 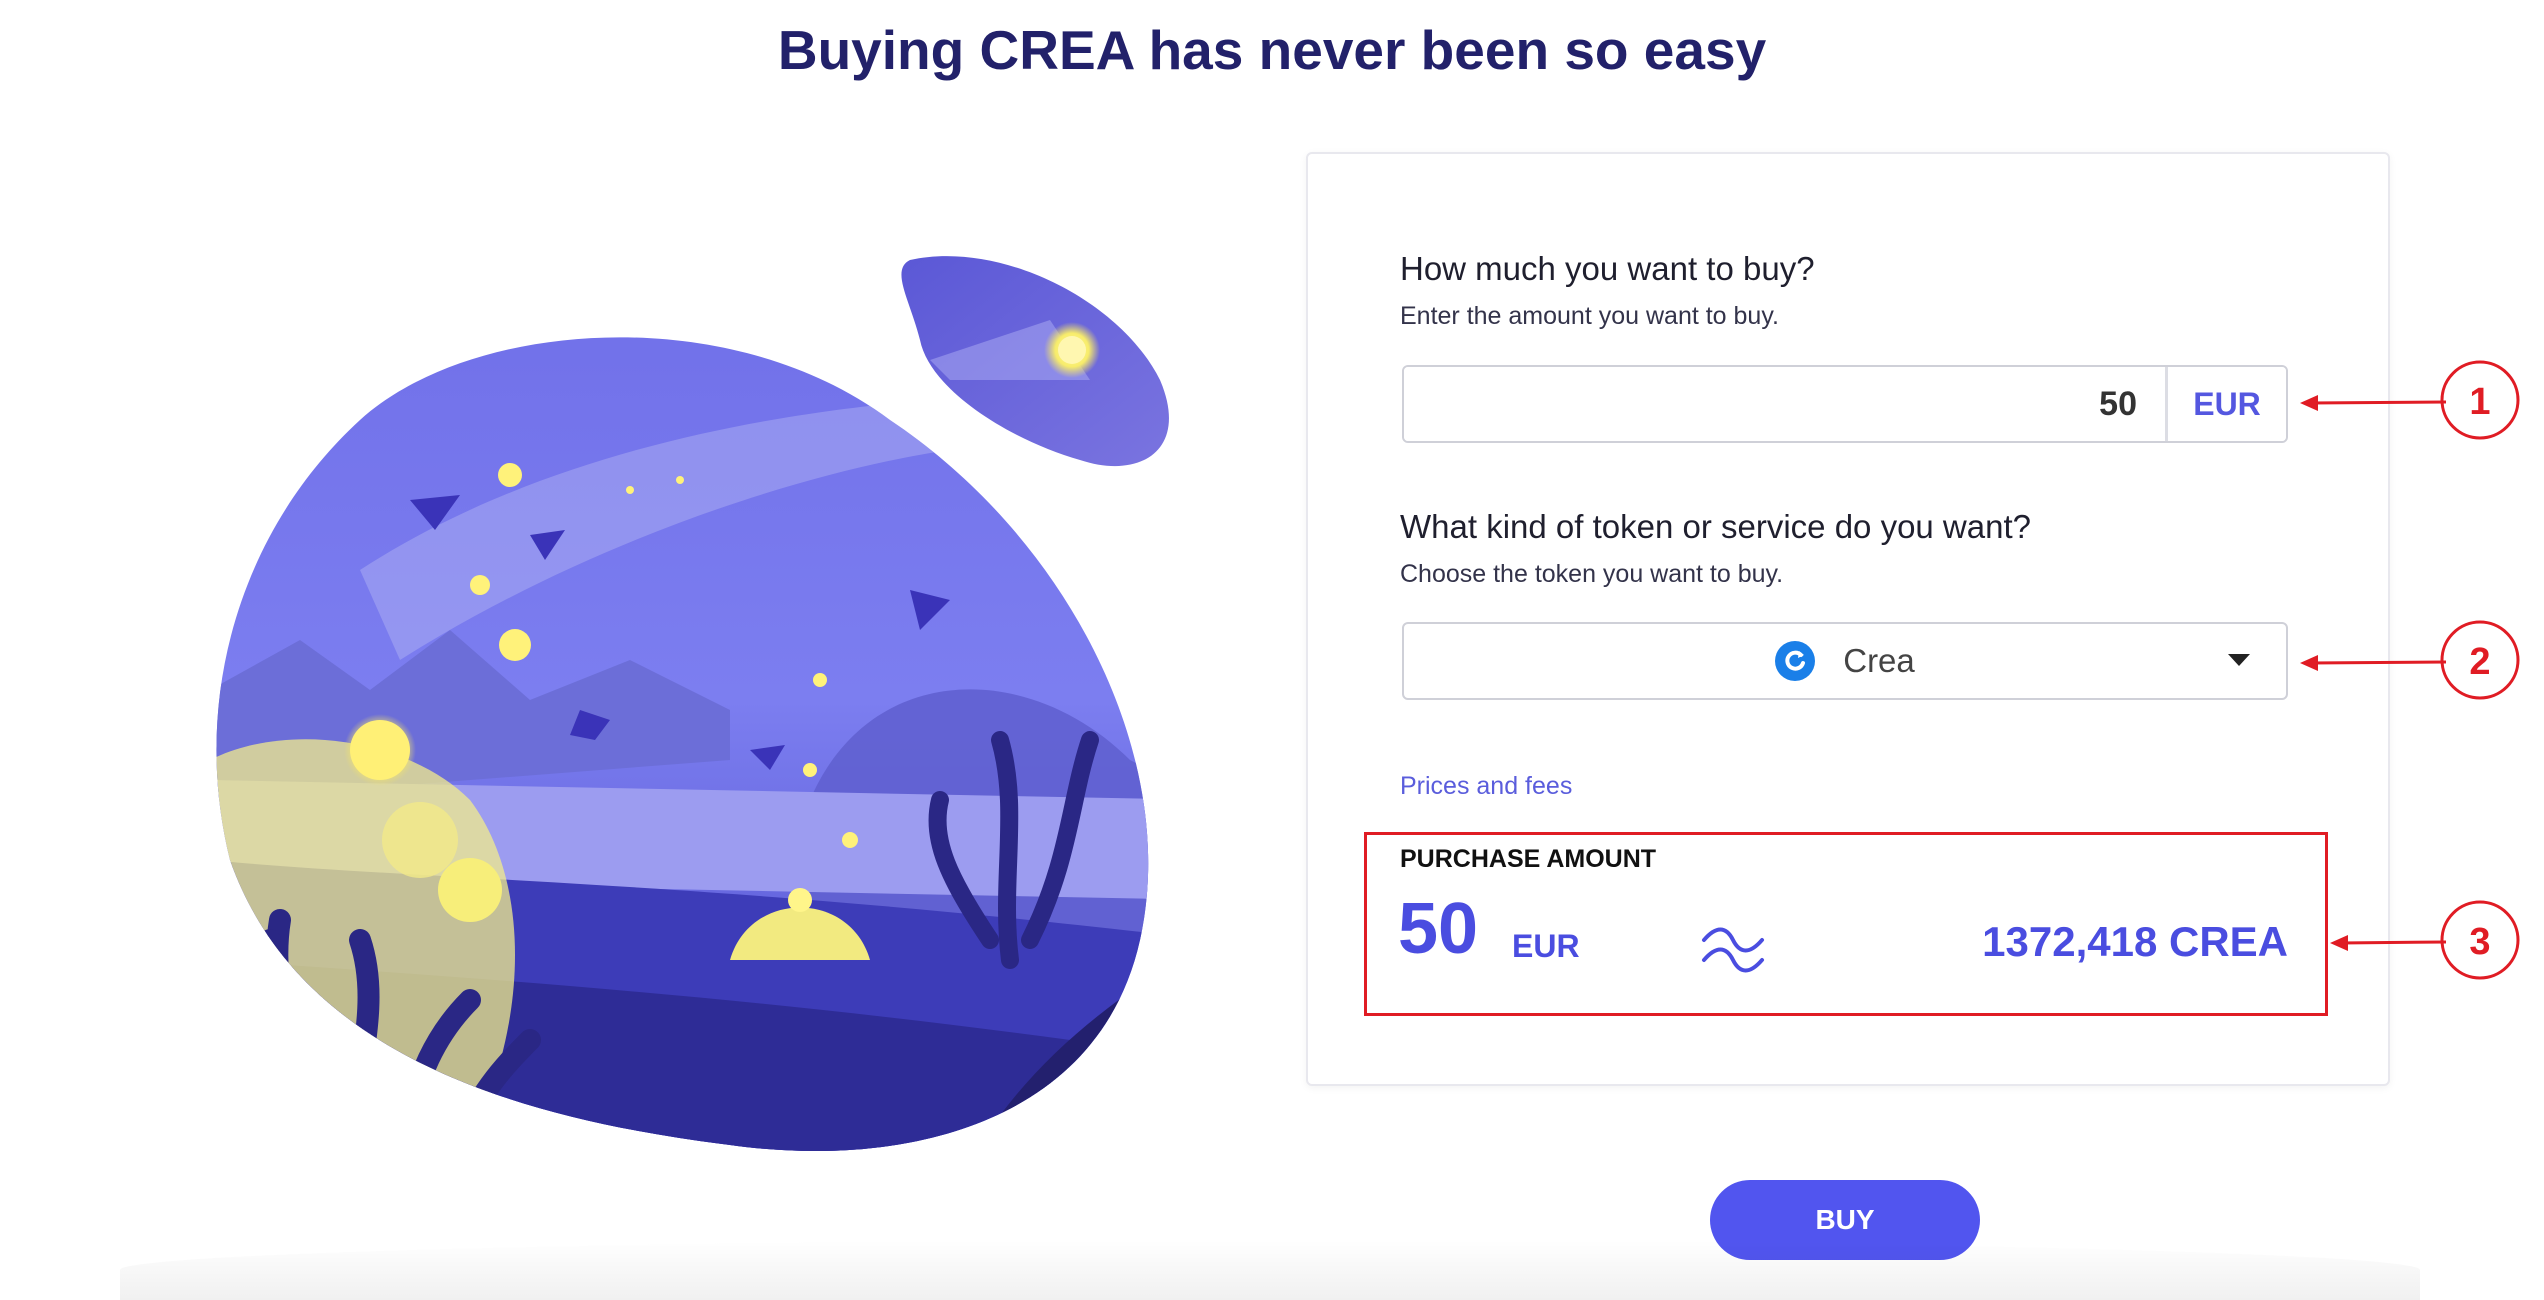 What do you see at coordinates (2410, 670) in the screenshot?
I see `annotation-overlay: 1 2 3` at bounding box center [2410, 670].